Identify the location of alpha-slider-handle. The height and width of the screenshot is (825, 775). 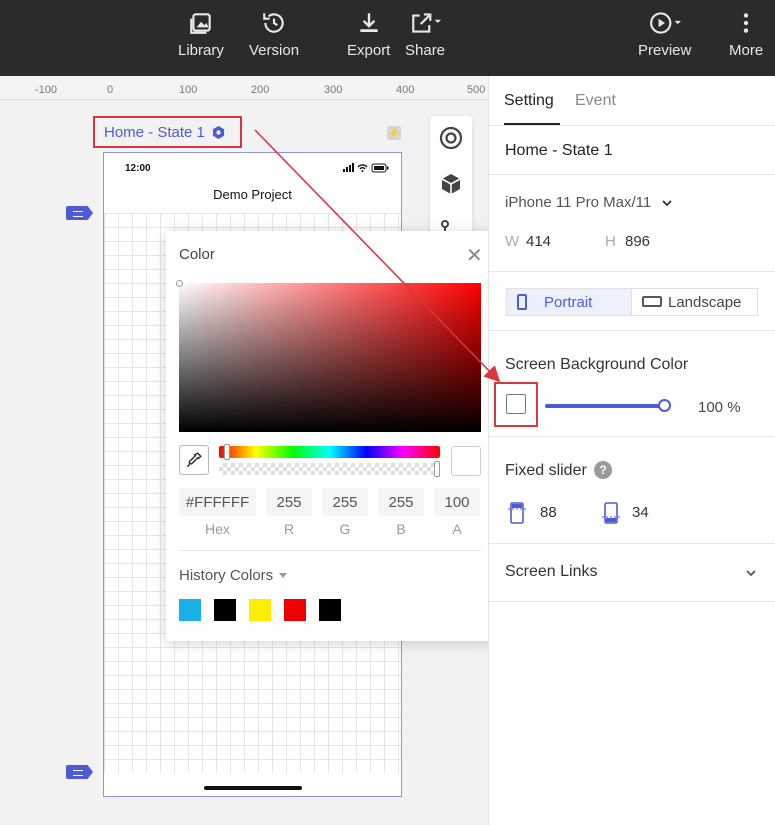
(437, 469).